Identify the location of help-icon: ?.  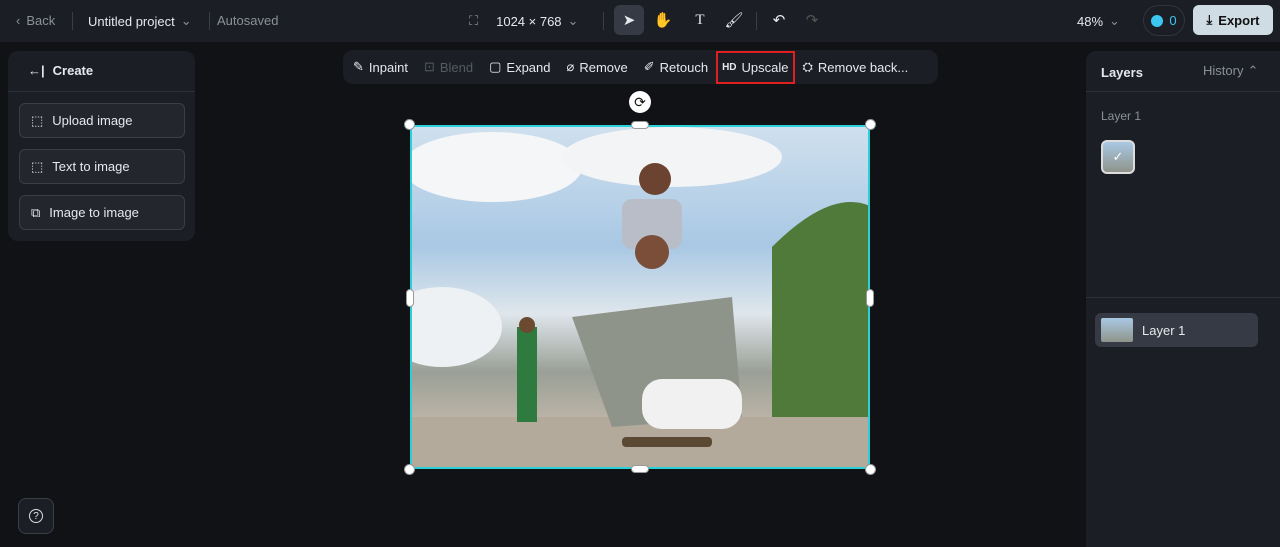
(36, 516).